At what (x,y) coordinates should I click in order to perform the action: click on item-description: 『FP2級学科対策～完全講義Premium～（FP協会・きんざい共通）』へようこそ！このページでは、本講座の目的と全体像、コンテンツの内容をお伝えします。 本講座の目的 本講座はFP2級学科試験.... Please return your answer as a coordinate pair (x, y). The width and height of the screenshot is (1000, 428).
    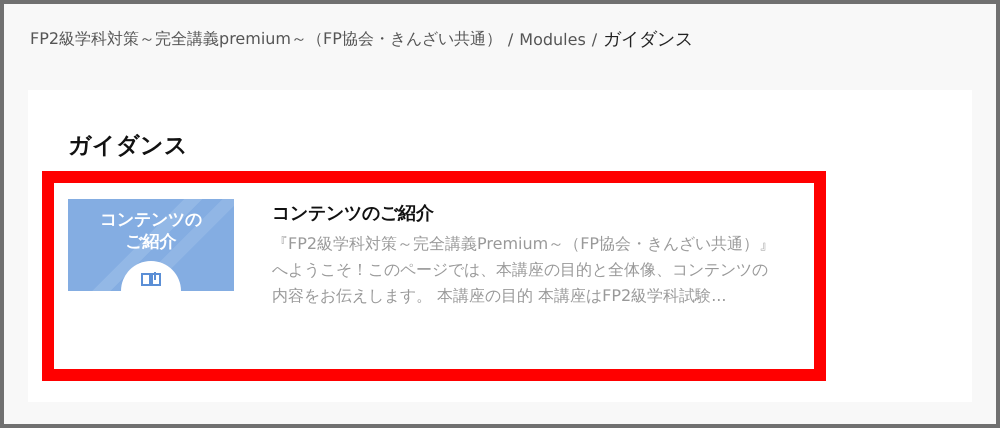
    Looking at the image, I should click on (524, 270).